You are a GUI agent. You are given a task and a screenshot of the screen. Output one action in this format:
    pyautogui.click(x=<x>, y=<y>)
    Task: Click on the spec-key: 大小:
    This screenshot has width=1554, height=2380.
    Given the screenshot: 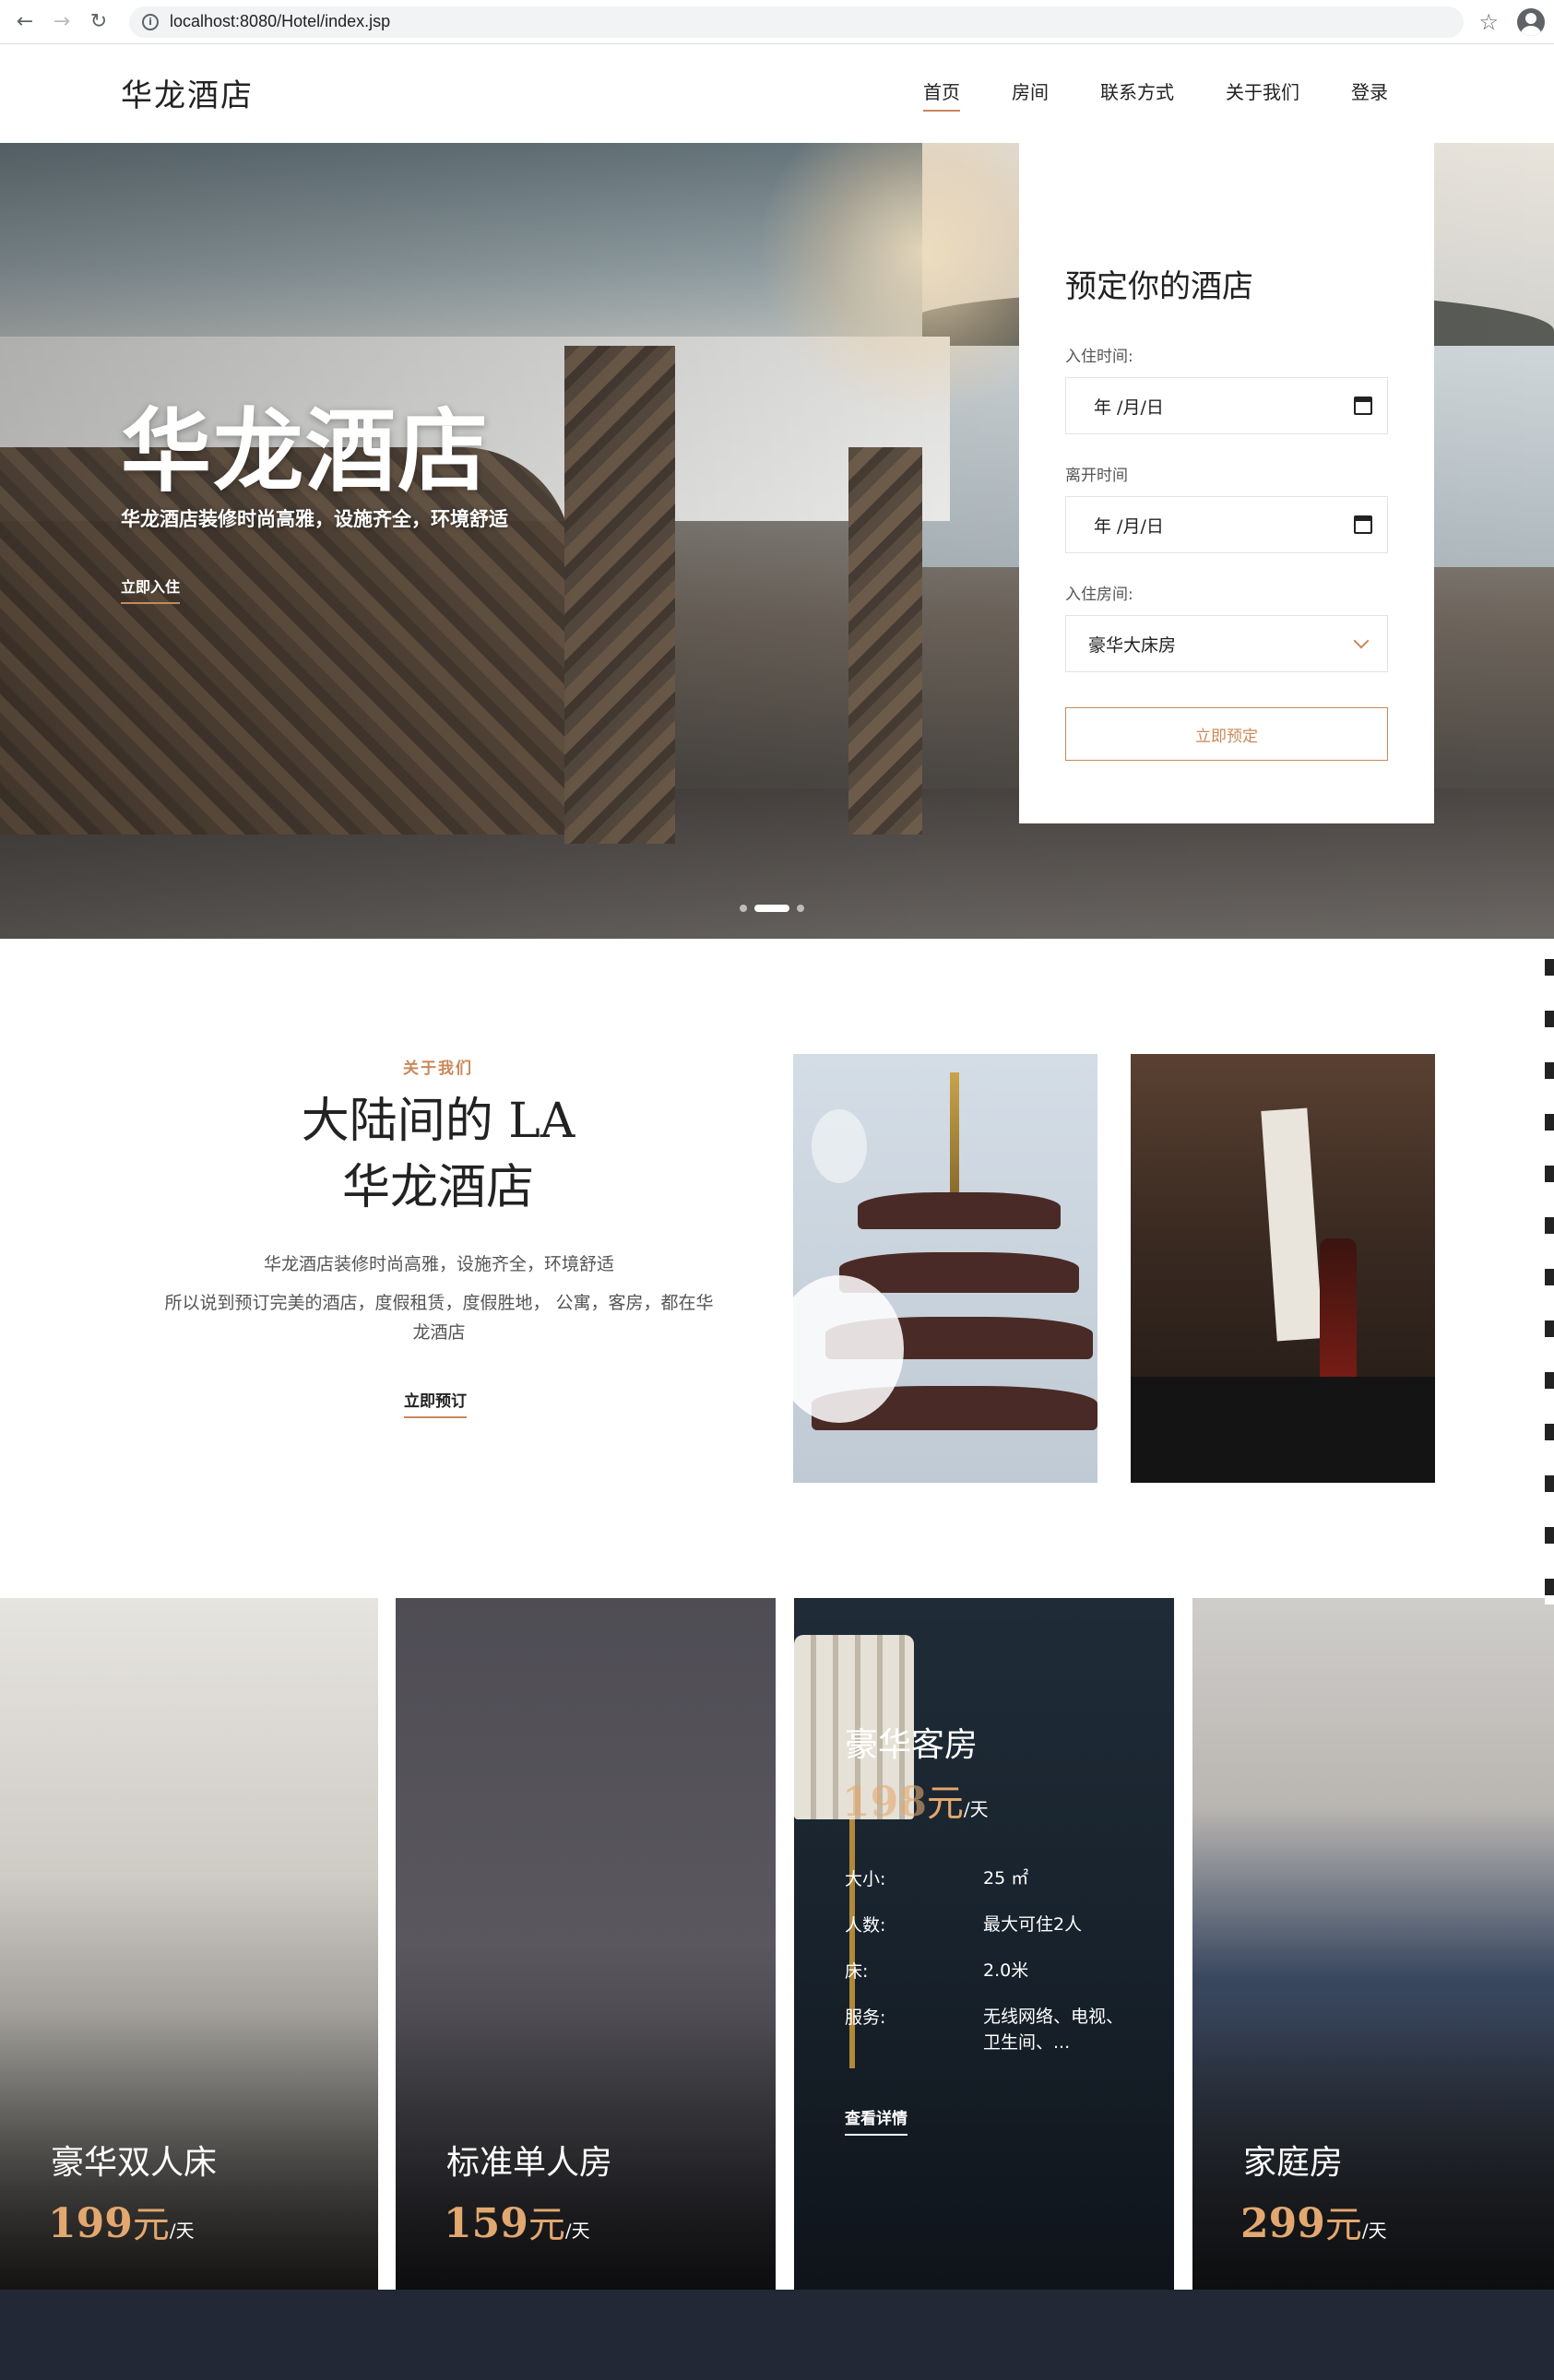 What is the action you would take?
    pyautogui.click(x=866, y=1879)
    